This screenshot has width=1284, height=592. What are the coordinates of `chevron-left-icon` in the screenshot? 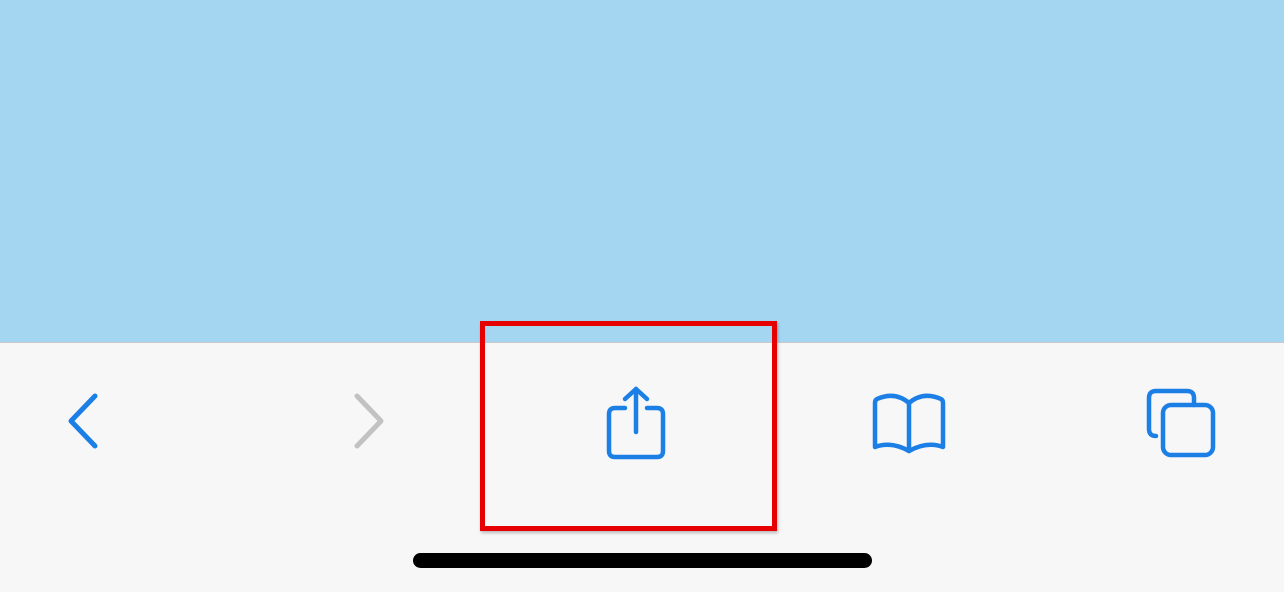 It's located at (83, 421).